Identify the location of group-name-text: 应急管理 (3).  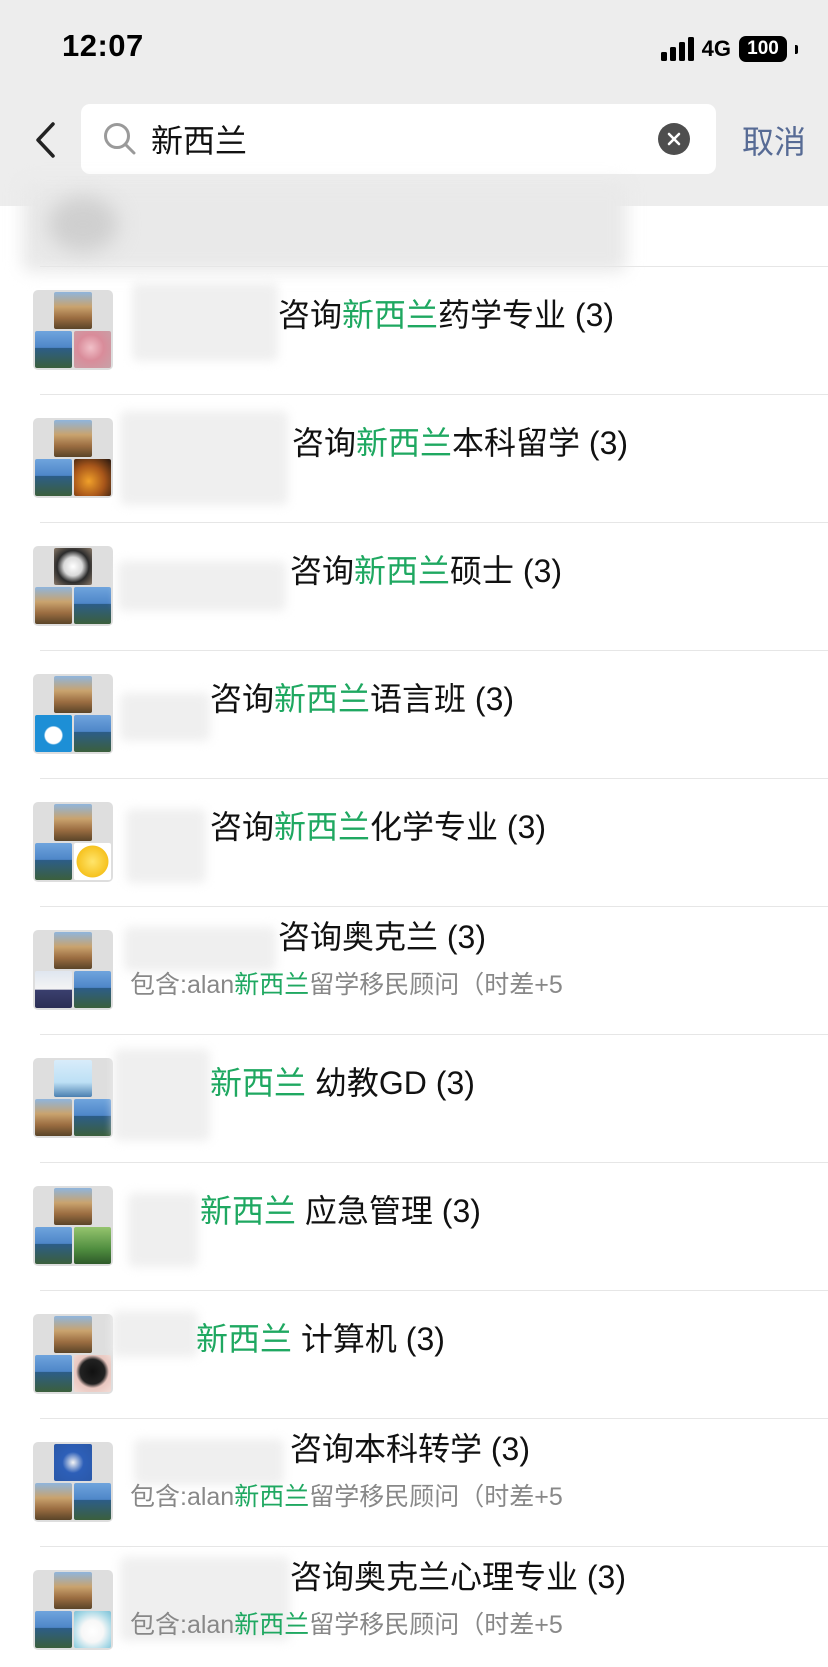
(388, 1211).